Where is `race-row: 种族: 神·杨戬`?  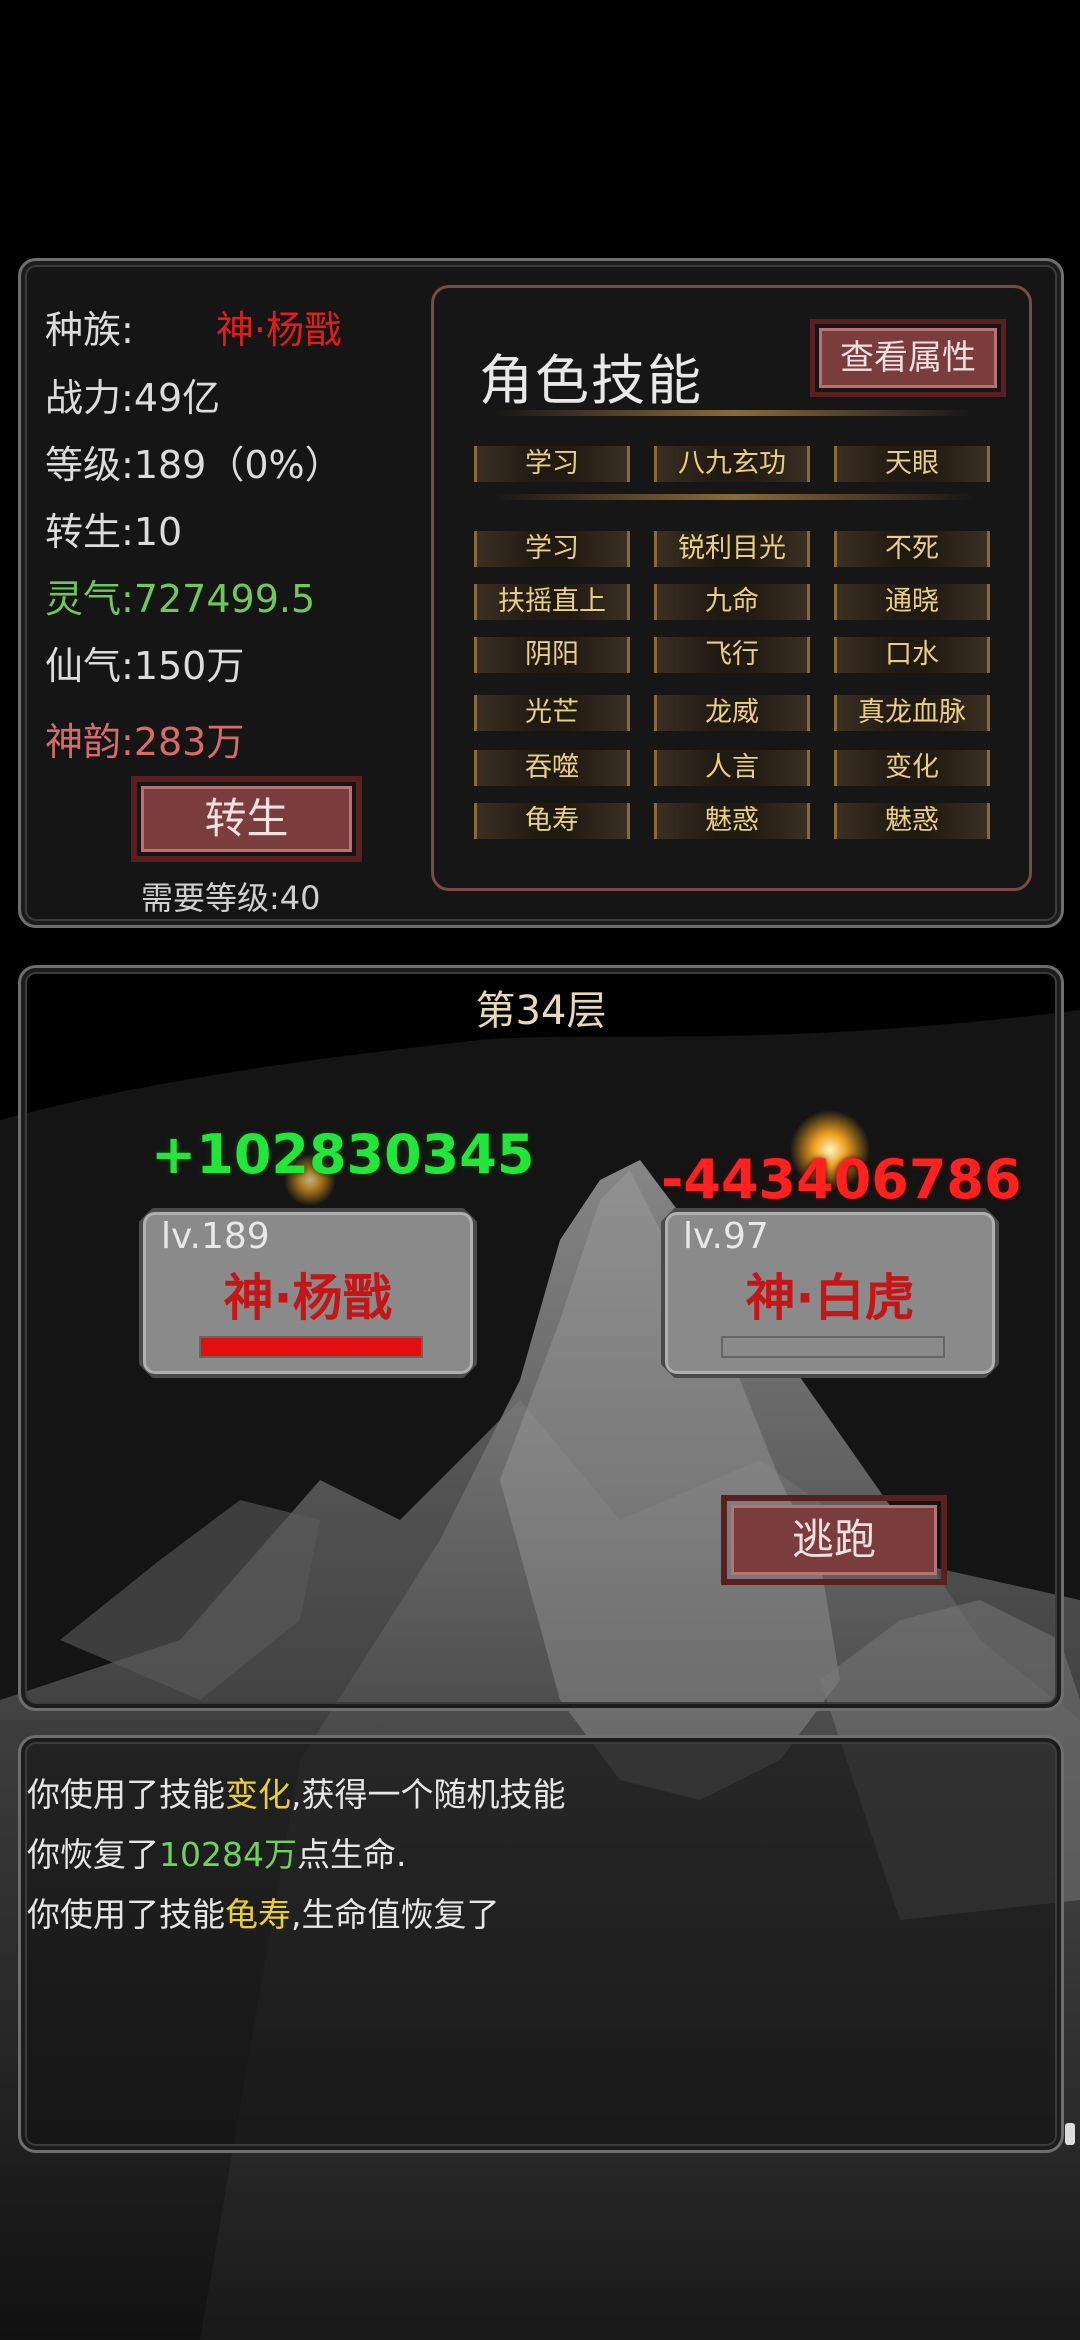 race-row: 种族: 神·杨戬 is located at coordinates (193, 326).